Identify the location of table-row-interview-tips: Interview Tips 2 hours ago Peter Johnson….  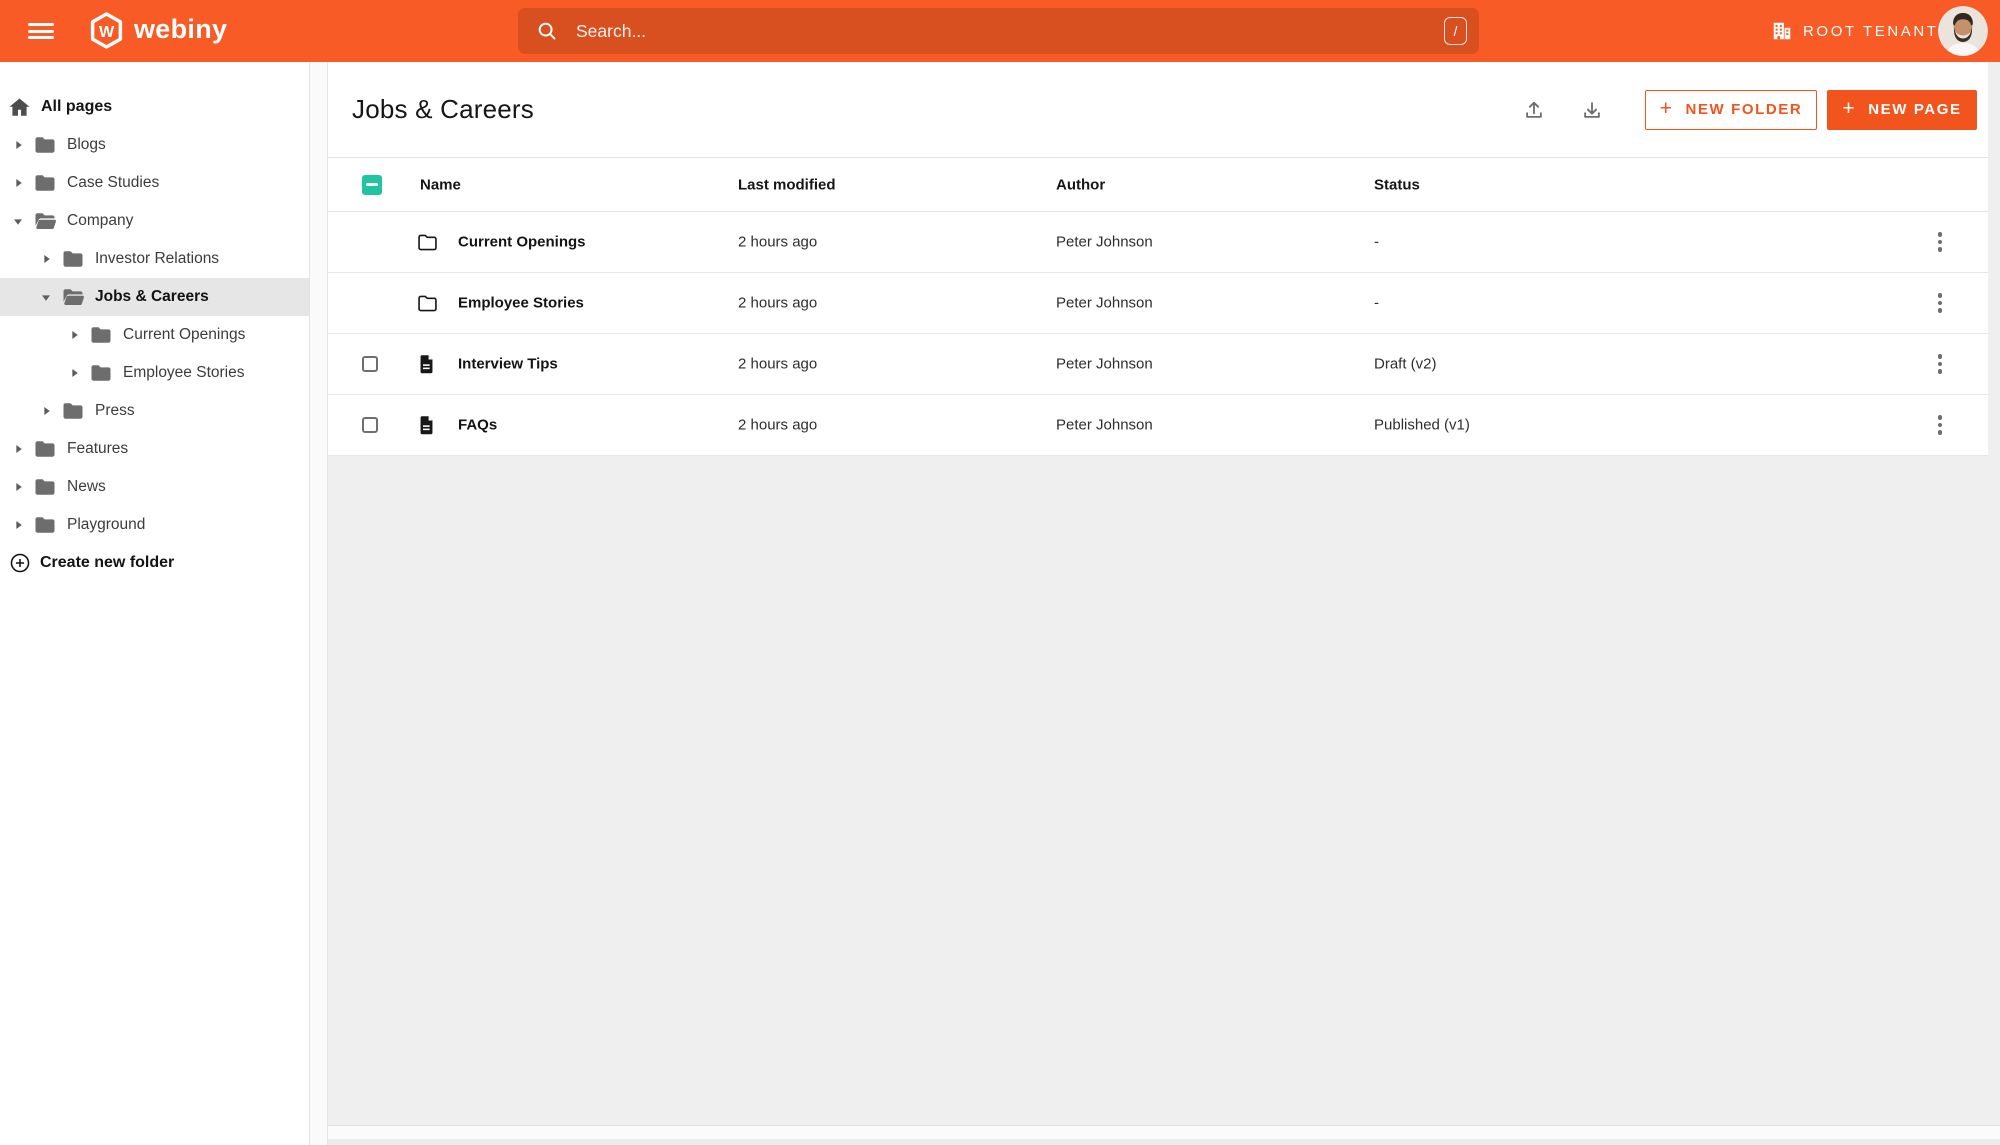
(1158, 364).